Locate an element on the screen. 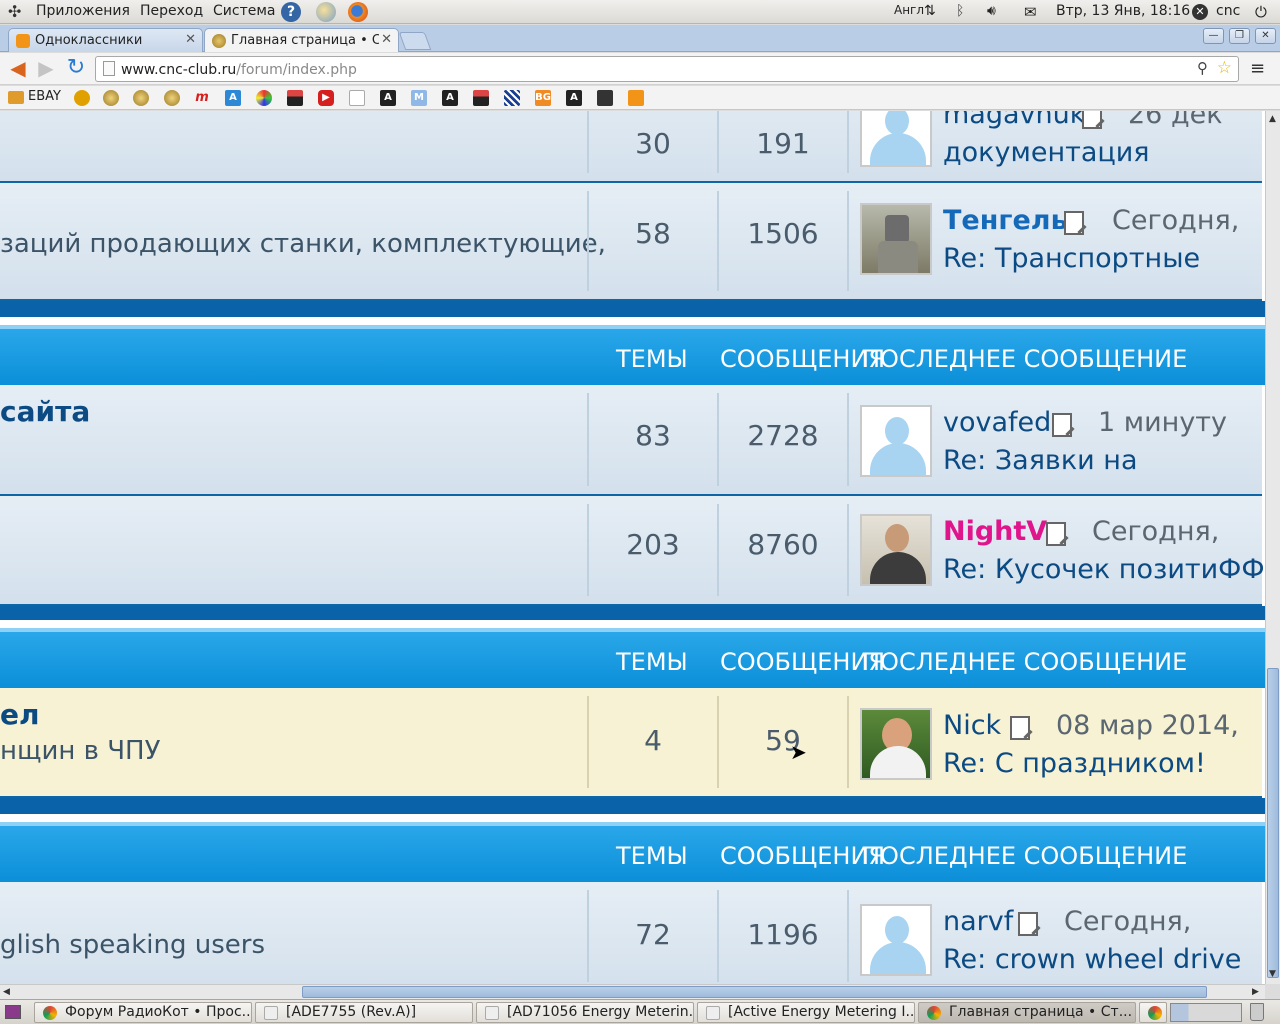 This screenshot has width=1280, height=1024. menu-icon: ≡ is located at coordinates (1257, 68).